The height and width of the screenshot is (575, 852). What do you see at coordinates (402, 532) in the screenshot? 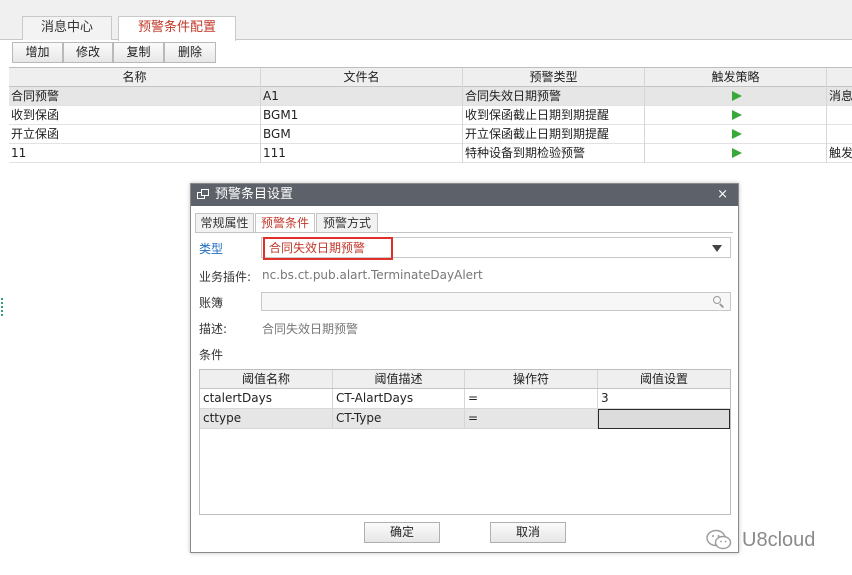
I see `ok-button: 确定` at bounding box center [402, 532].